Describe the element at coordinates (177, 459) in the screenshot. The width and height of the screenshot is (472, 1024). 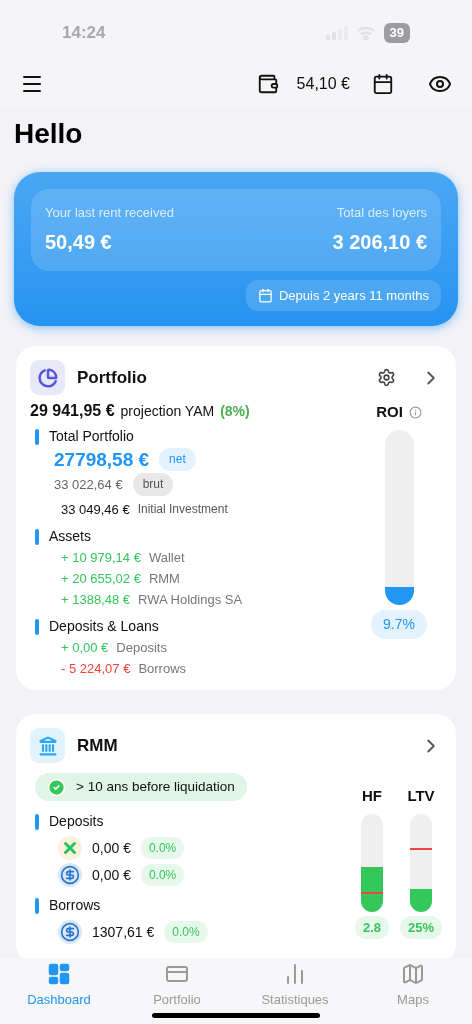
I see `net-badge: net` at that location.